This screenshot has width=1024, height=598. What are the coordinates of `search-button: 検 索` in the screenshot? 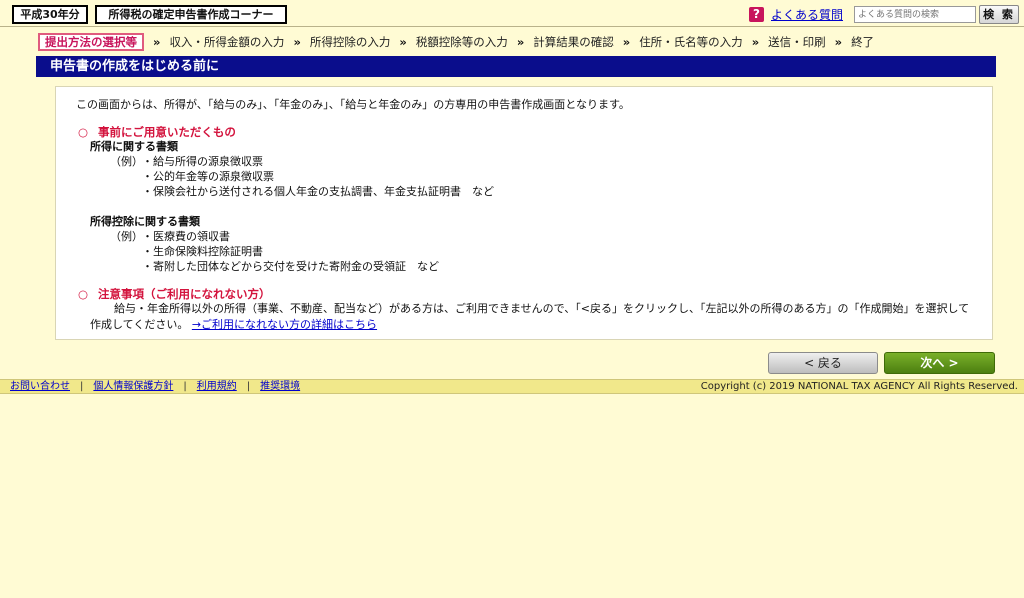 It's located at (999, 14).